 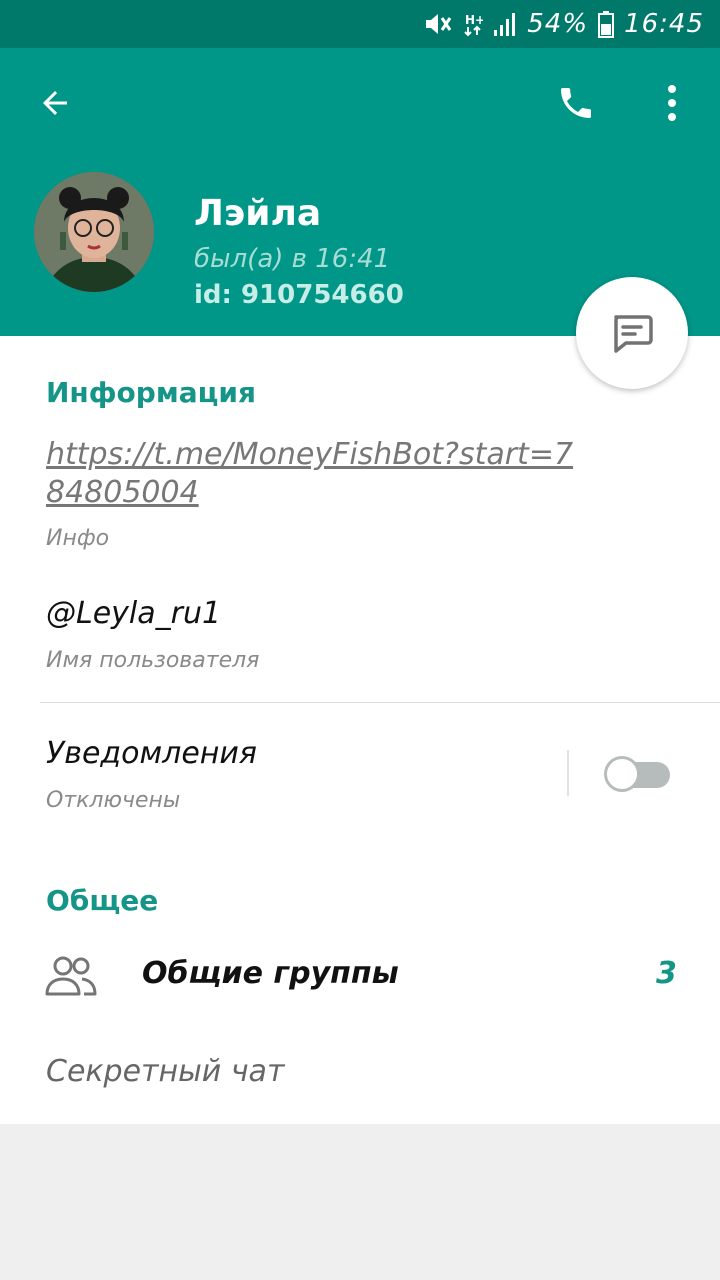 I want to click on groups-icon, so click(x=71, y=976).